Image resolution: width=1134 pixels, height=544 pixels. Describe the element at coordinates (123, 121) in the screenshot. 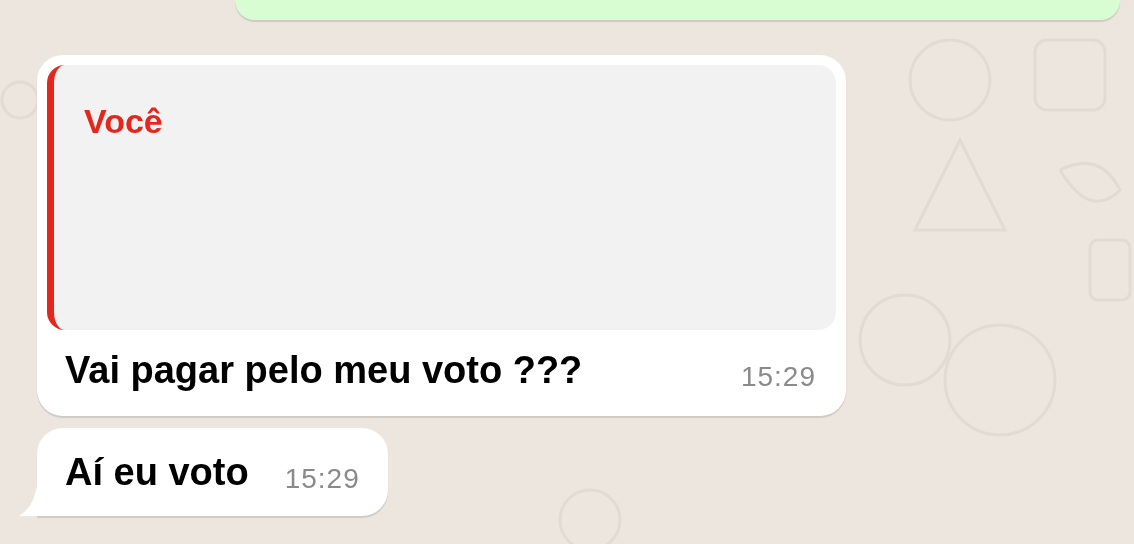

I see `quote-author: Você` at that location.